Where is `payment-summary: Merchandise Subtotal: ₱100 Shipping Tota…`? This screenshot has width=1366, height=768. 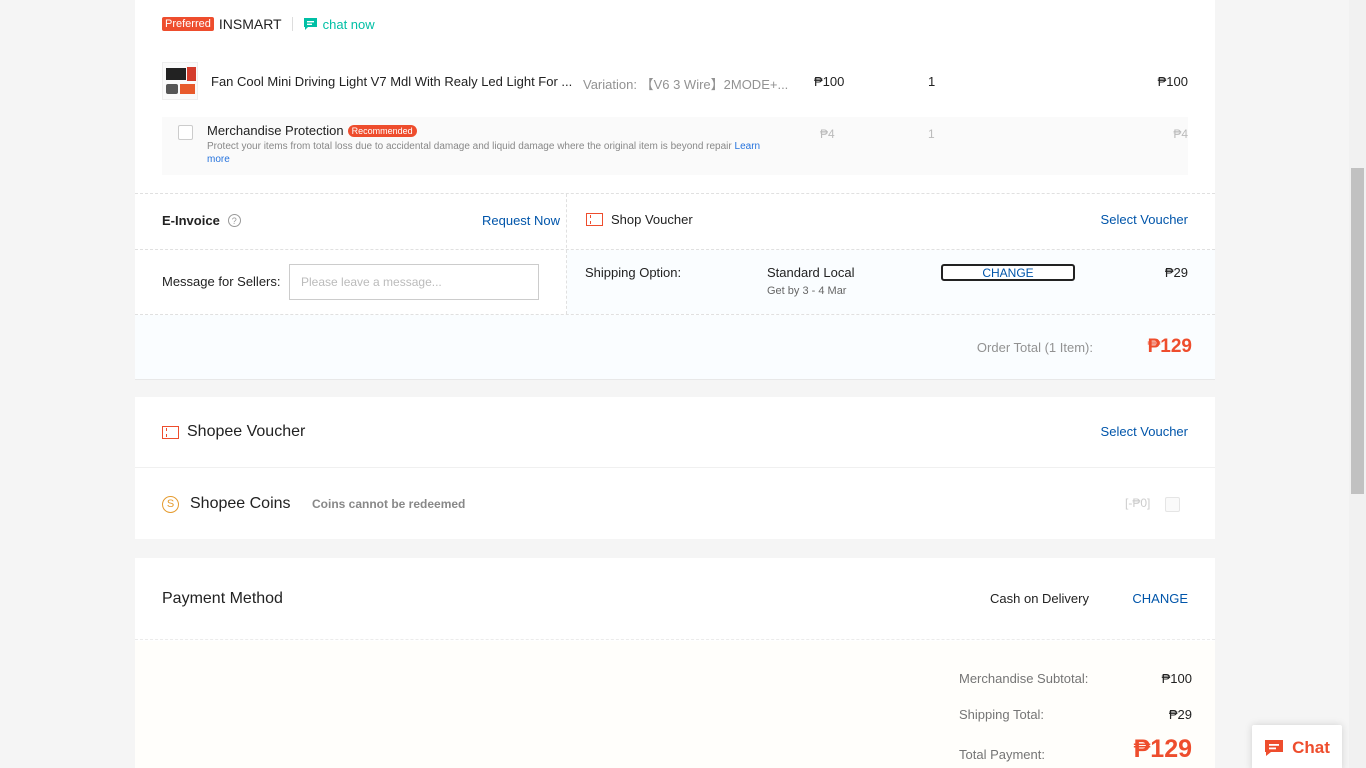 payment-summary: Merchandise Subtotal: ₱100 Shipping Tota… is located at coordinates (675, 704).